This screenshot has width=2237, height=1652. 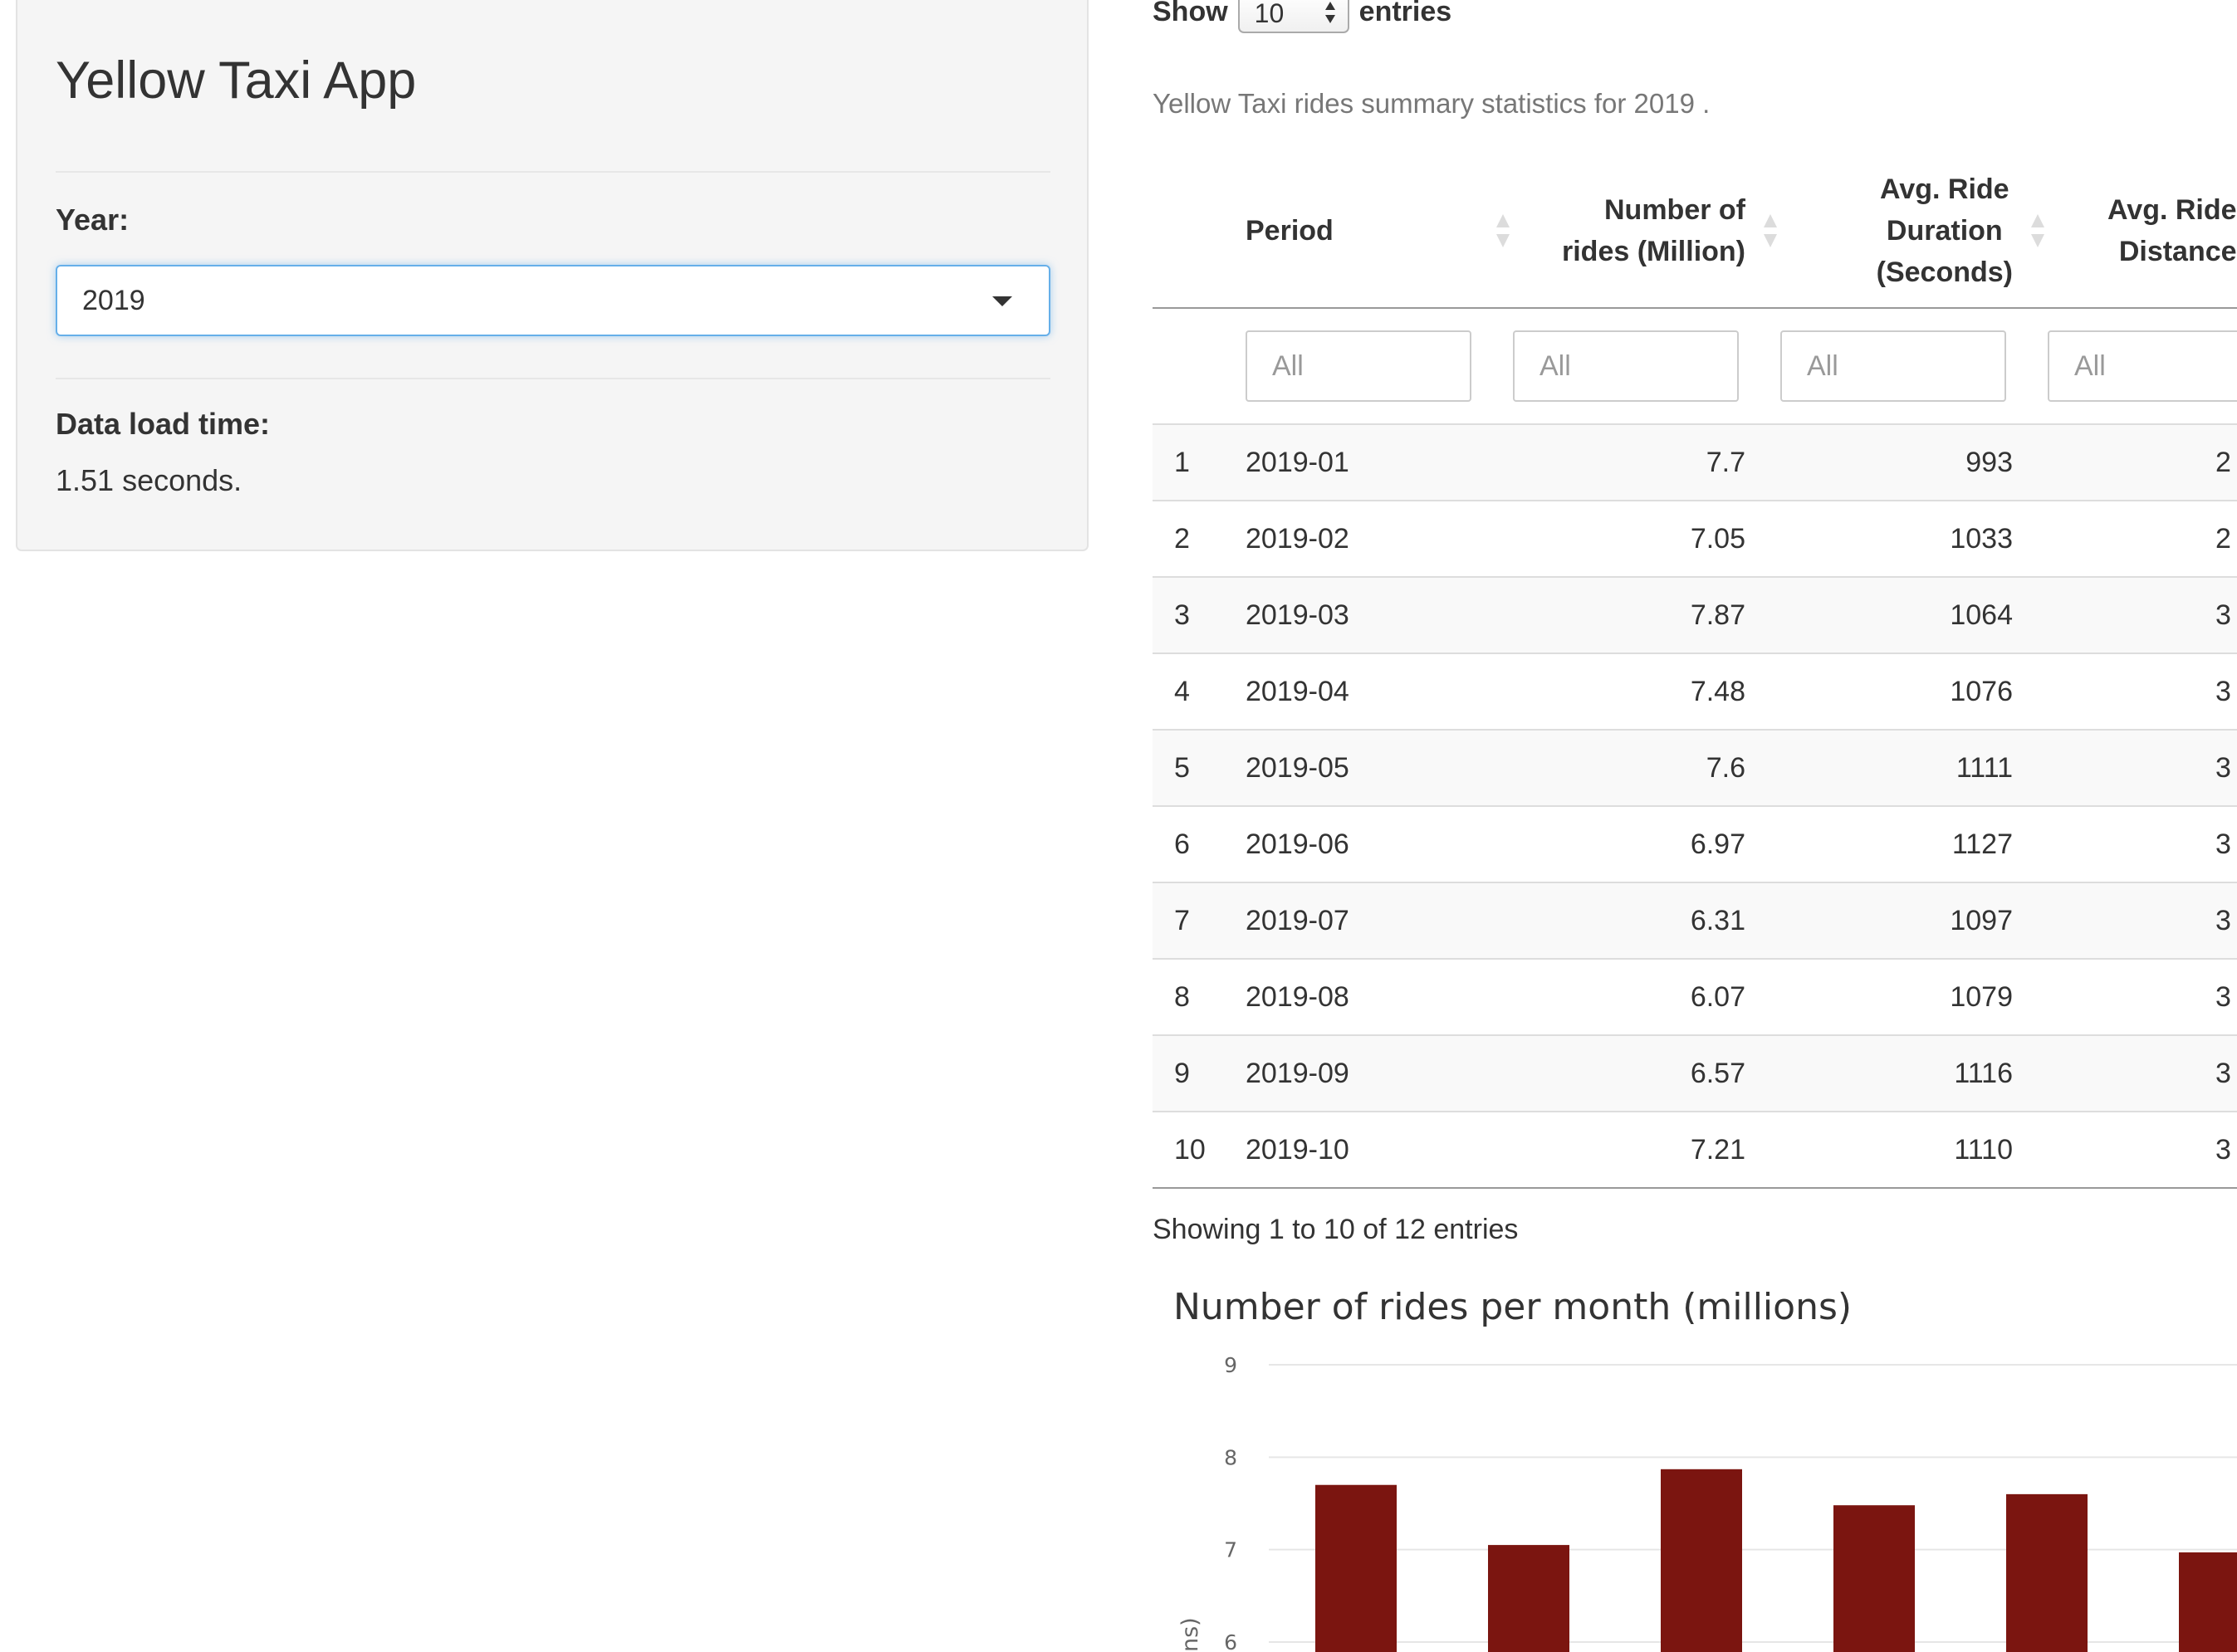 I want to click on show-label: Show, so click(x=1190, y=13).